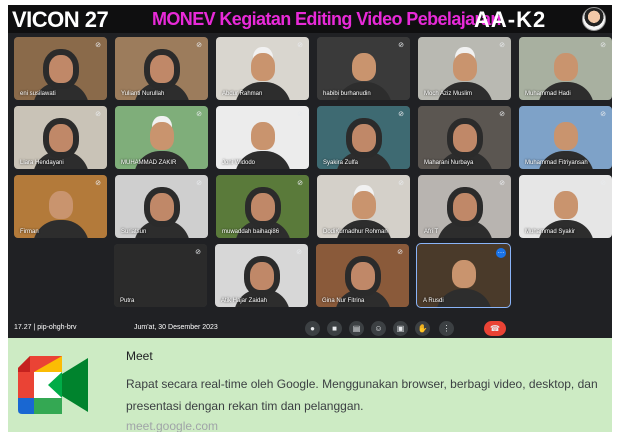 The width and height of the screenshot is (620, 432). I want to click on more-icon: ⋮, so click(446, 328).